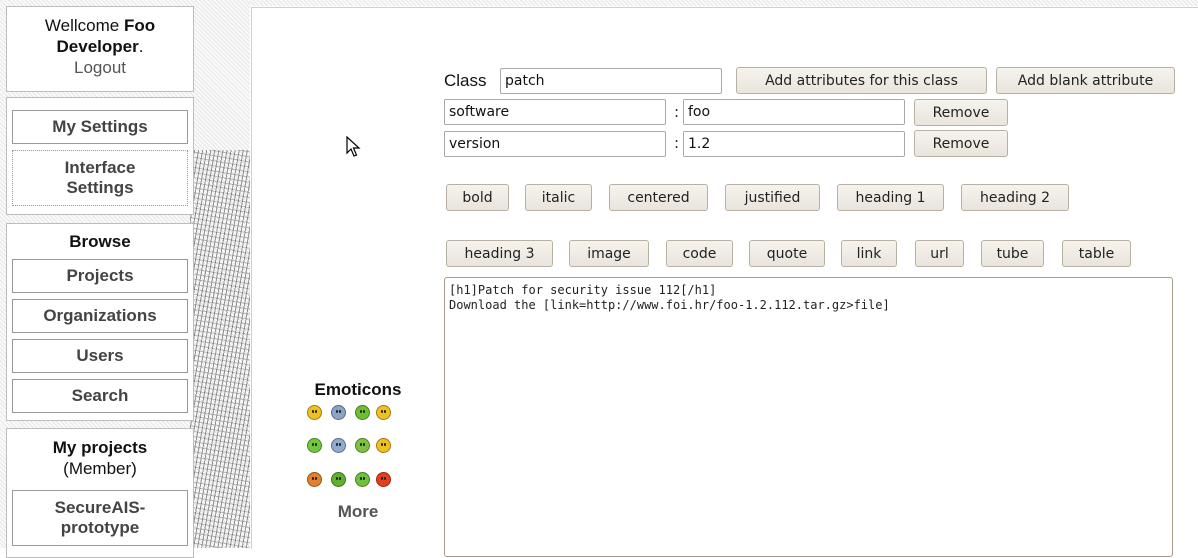 The image size is (1198, 558). I want to click on my-projects-heading: My projects (Member), so click(100, 458).